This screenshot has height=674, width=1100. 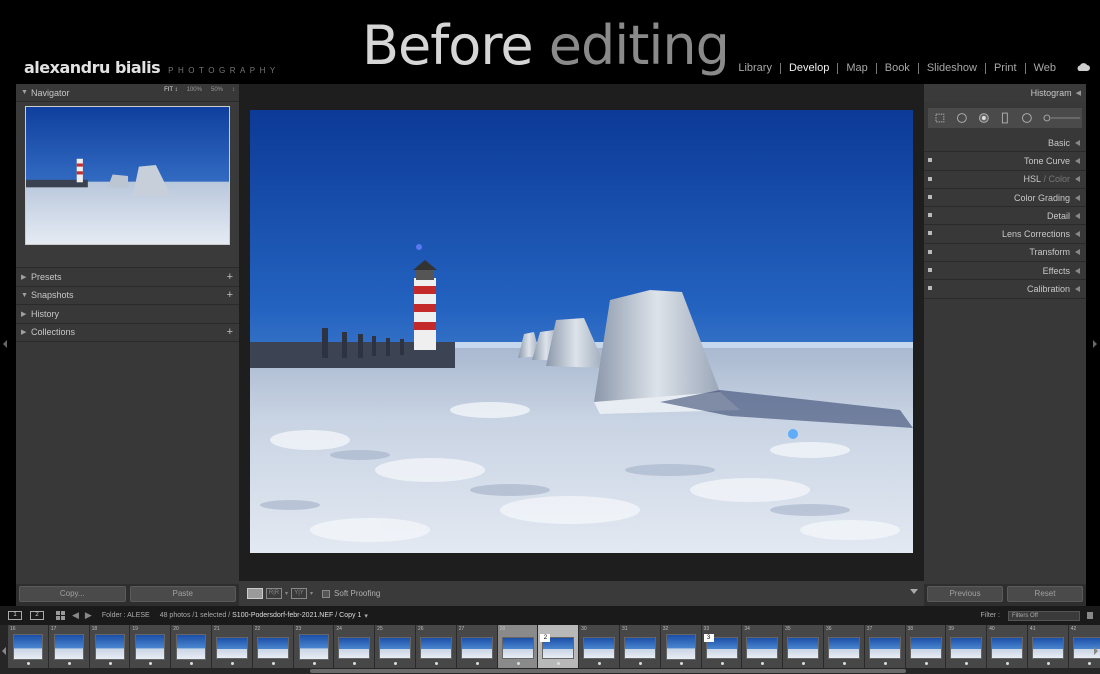 What do you see at coordinates (803, 646) in the screenshot?
I see `filmstrip-thumbnail: 35` at bounding box center [803, 646].